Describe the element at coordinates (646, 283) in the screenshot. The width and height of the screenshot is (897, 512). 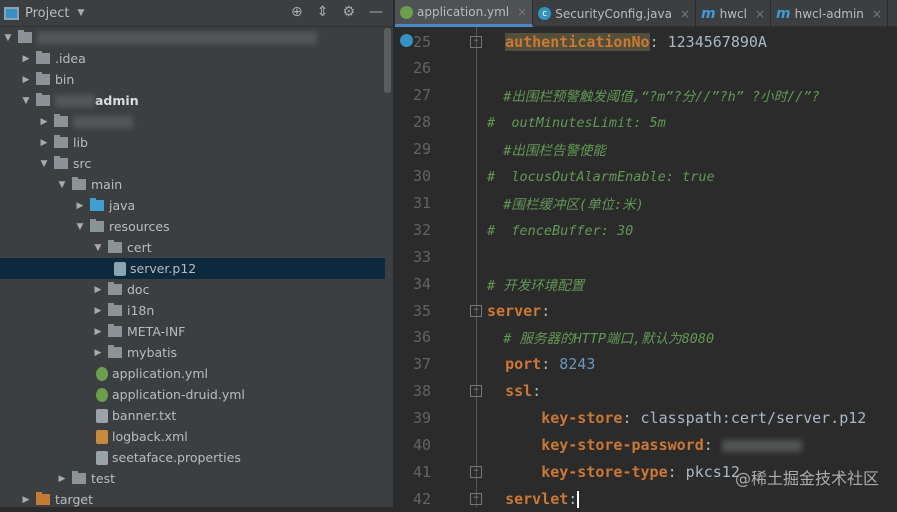
I see `code-line: 34 # 开发环境配置` at that location.